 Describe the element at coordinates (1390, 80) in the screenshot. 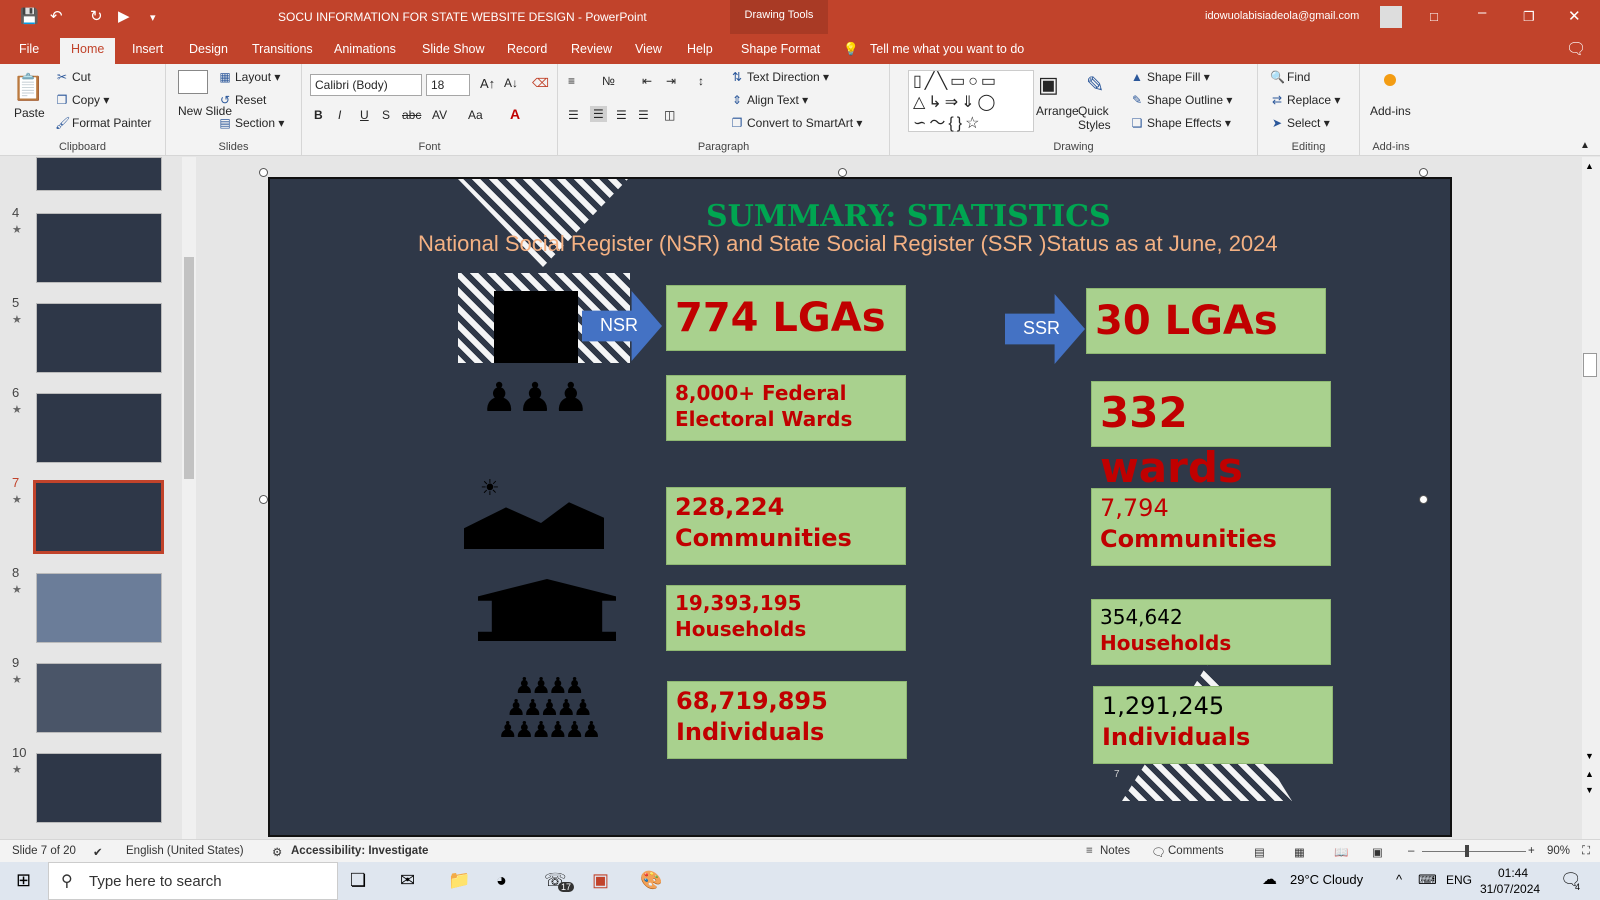

I see `addins-icon` at that location.